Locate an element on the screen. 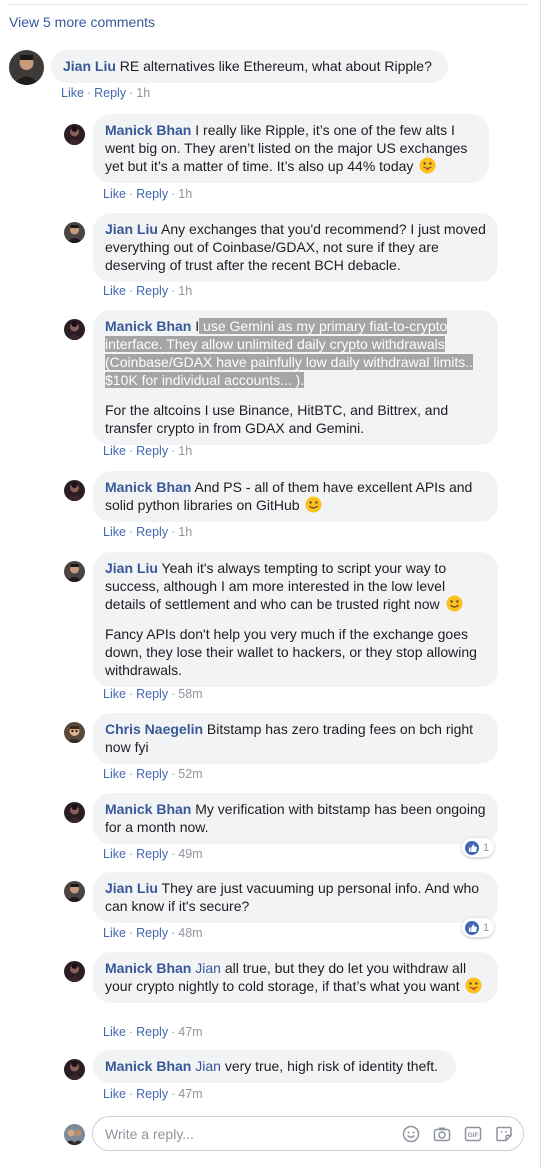  smile-emoji-icon is located at coordinates (454, 603).